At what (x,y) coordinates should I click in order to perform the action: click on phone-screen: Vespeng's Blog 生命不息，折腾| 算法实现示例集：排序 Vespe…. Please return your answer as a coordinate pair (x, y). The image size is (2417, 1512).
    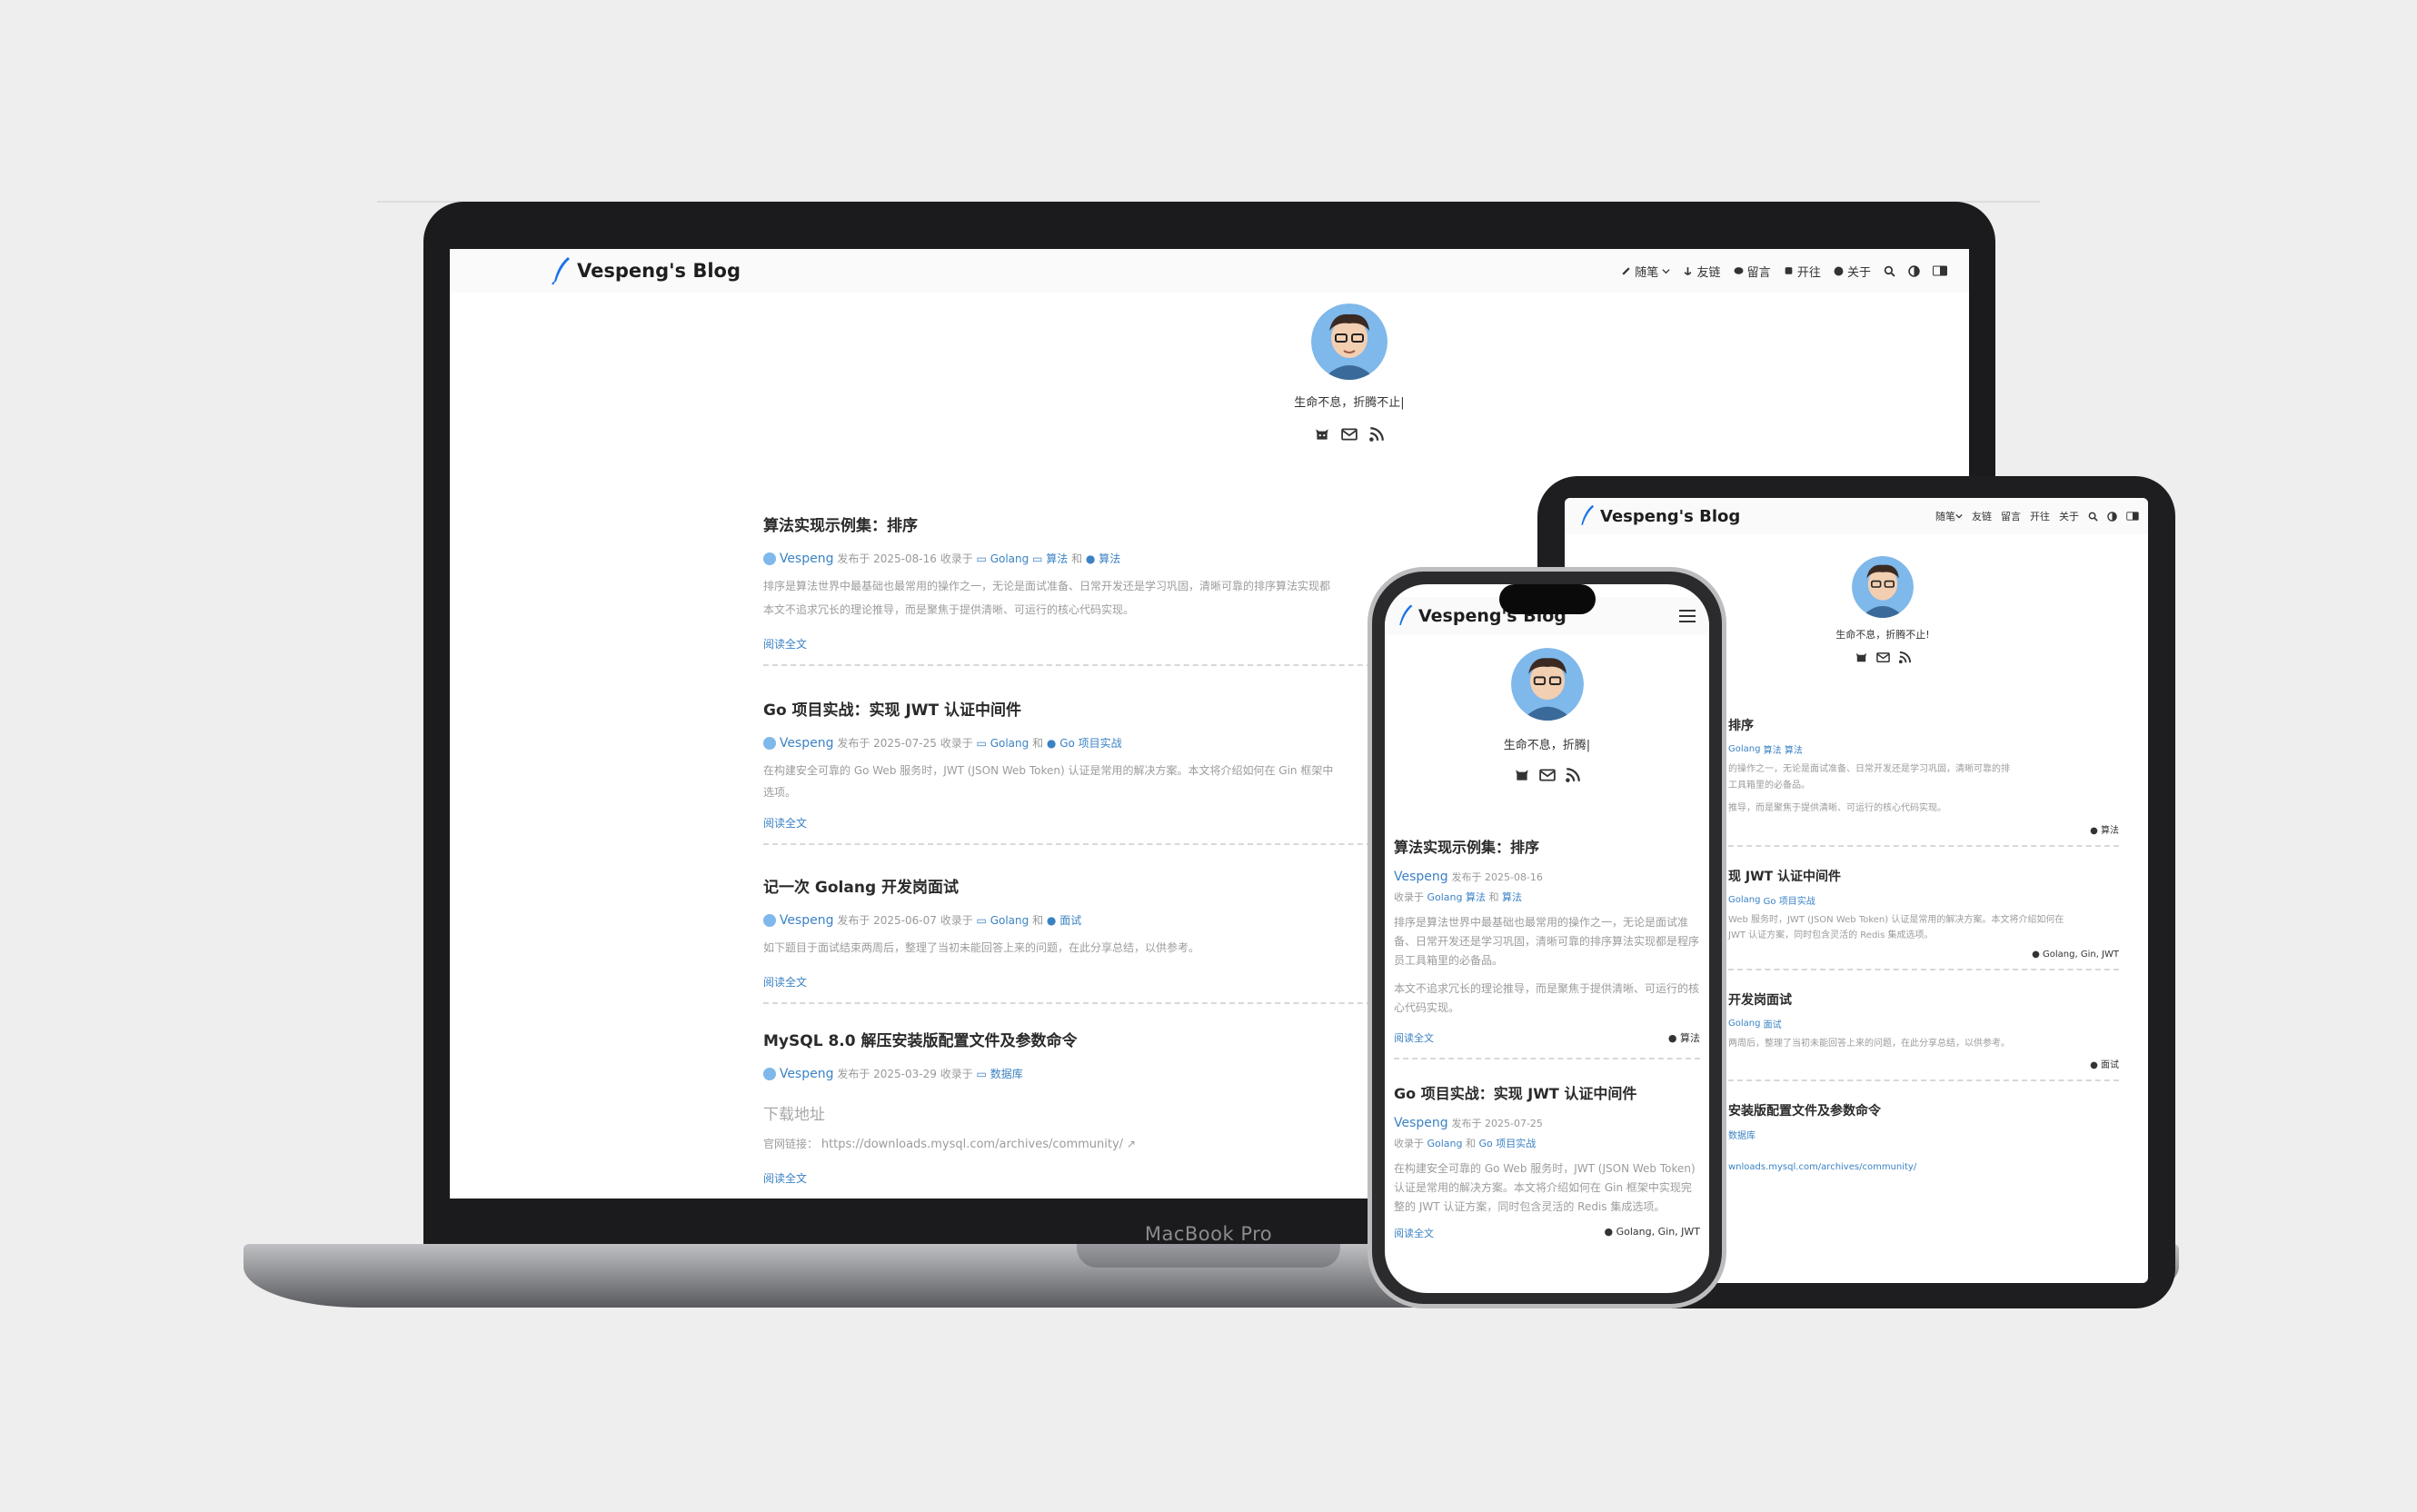
    Looking at the image, I should click on (1547, 938).